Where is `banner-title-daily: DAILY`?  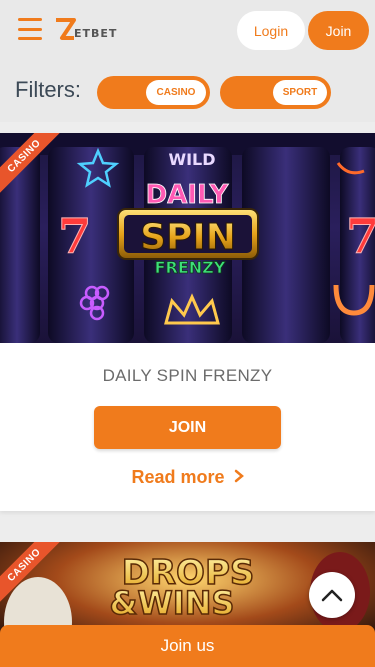
banner-title-daily: DAILY is located at coordinates (188, 195).